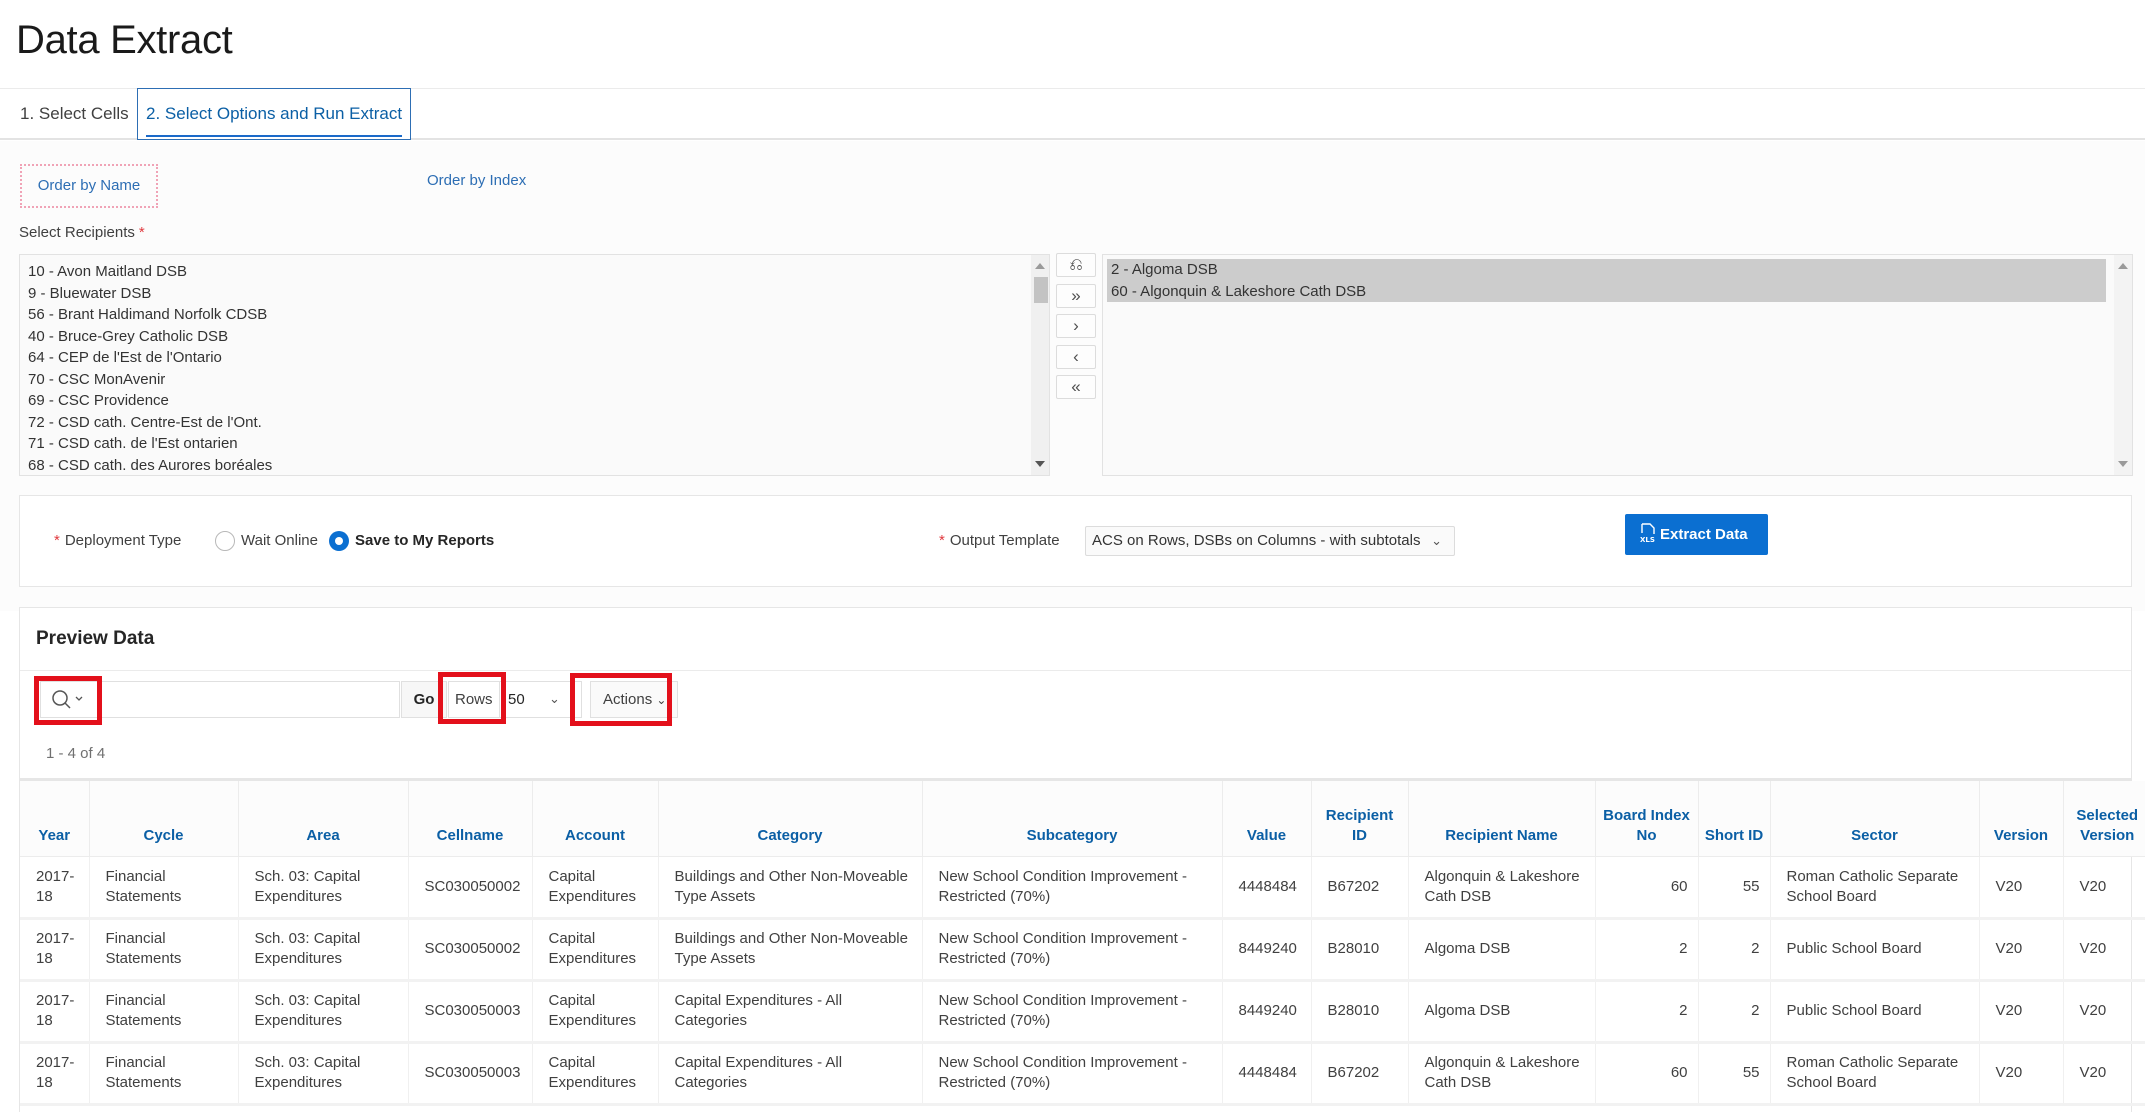 This screenshot has width=2145, height=1112. I want to click on selected-list-scrollbar, so click(2123, 365).